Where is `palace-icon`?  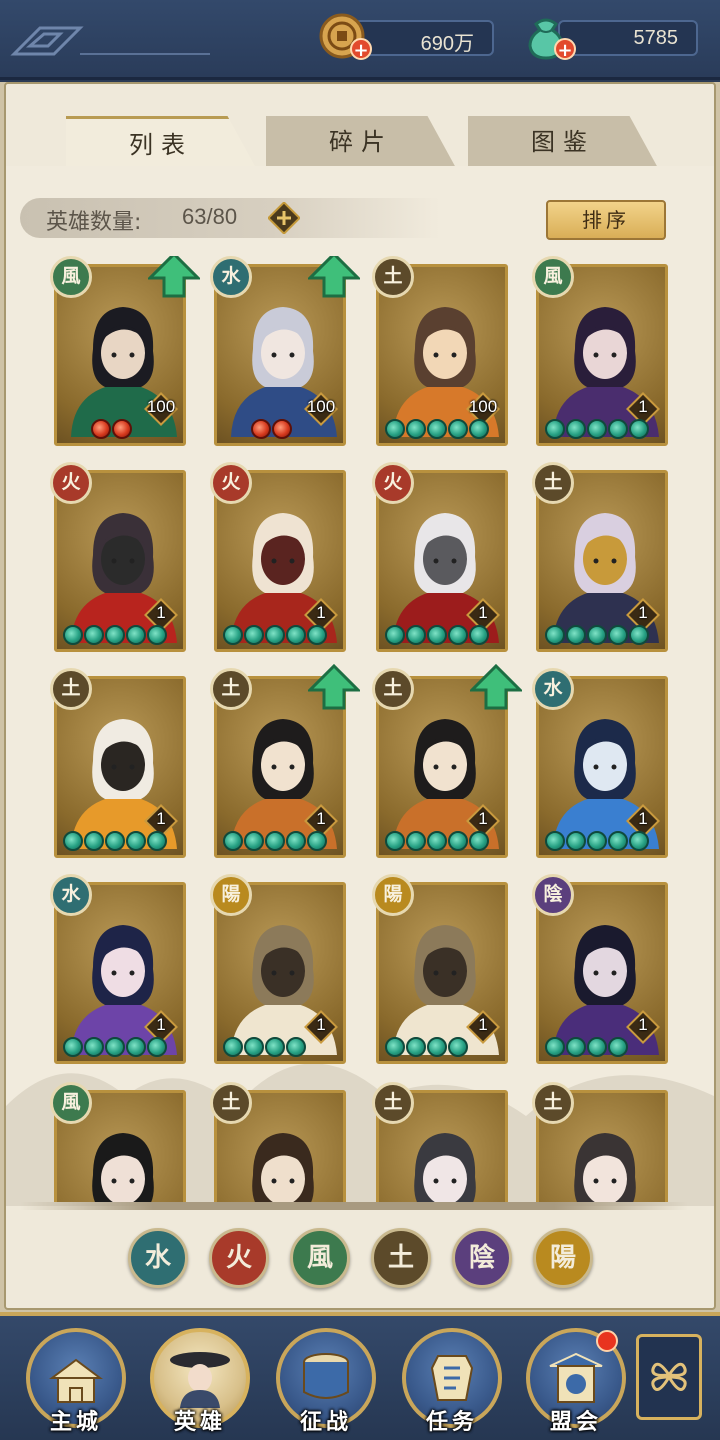
palace-icon is located at coordinates (76, 1380).